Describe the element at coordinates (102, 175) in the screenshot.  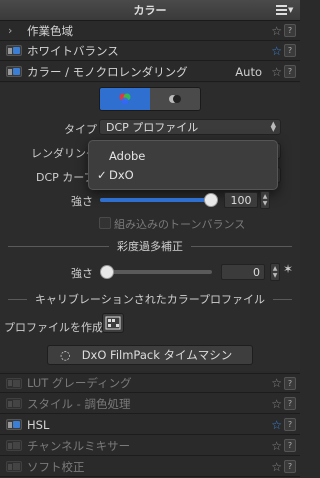
I see `checkmark-icon: ✓` at that location.